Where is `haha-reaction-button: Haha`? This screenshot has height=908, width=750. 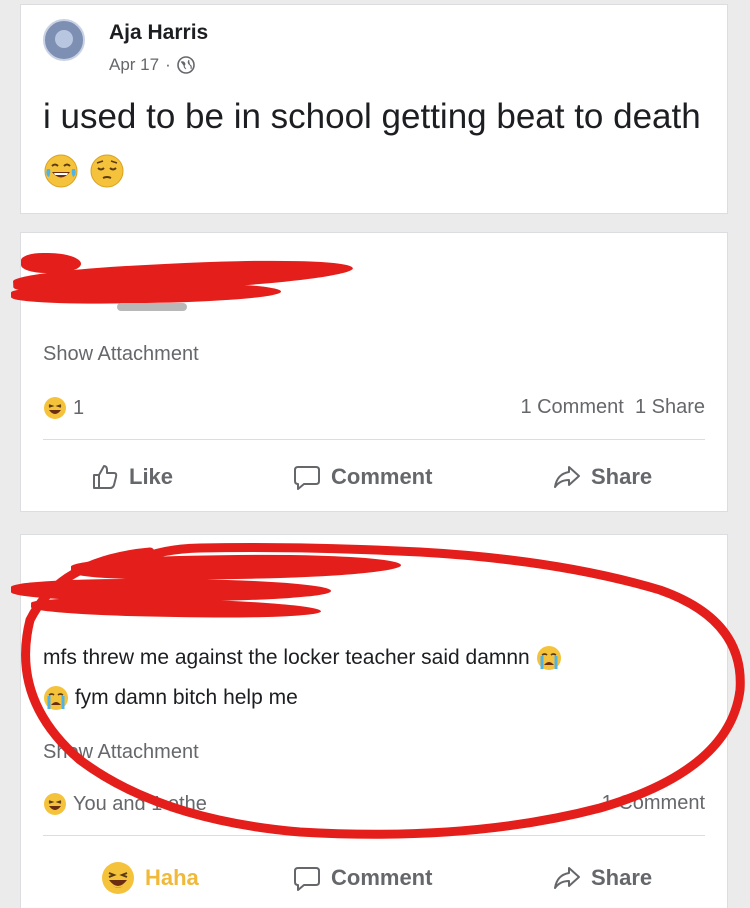
haha-reaction-button: Haha is located at coordinates (150, 878).